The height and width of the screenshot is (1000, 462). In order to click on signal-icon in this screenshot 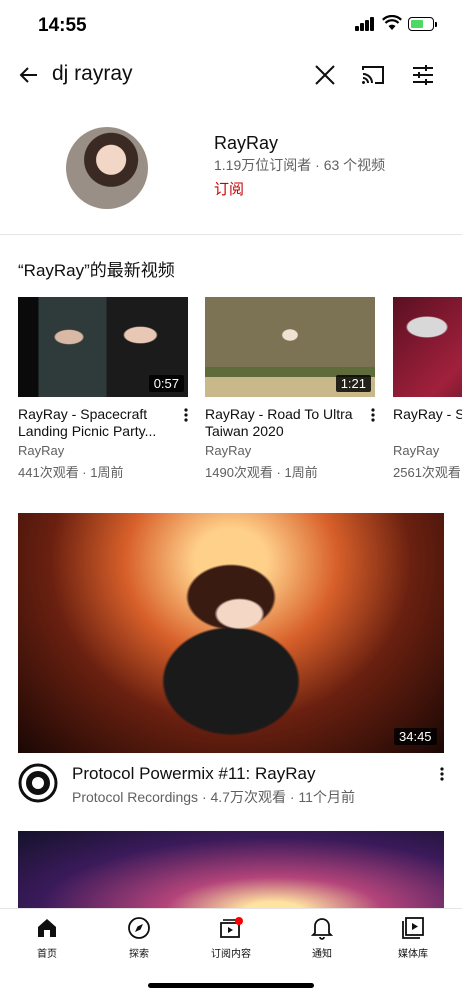, I will do `click(365, 24)`.